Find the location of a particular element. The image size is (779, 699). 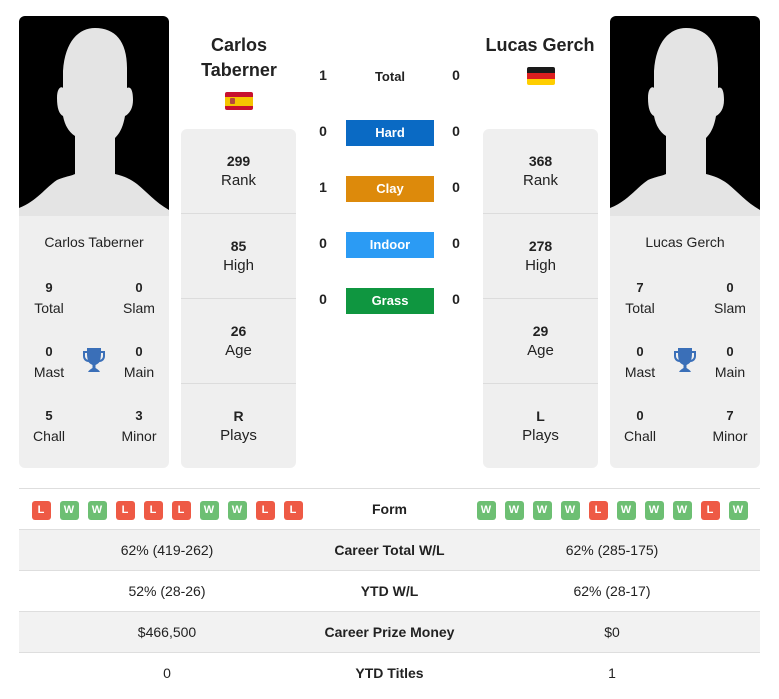

h2h-hard-p1: 0 is located at coordinates (323, 131).